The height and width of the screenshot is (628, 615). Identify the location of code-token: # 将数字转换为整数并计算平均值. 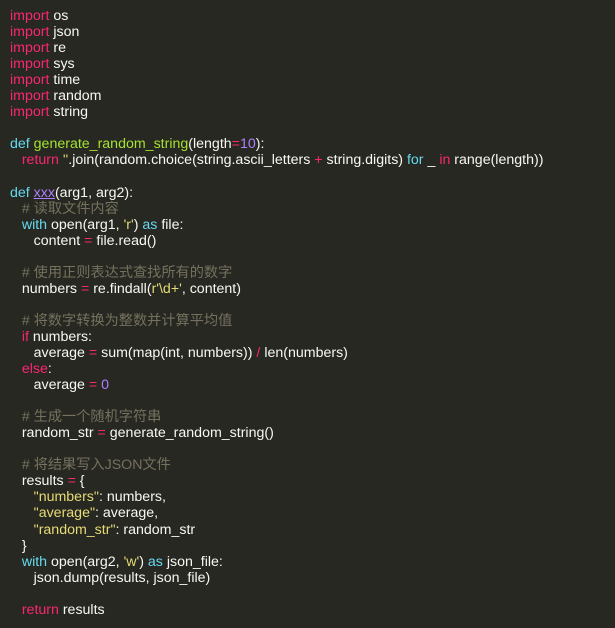
(127, 320).